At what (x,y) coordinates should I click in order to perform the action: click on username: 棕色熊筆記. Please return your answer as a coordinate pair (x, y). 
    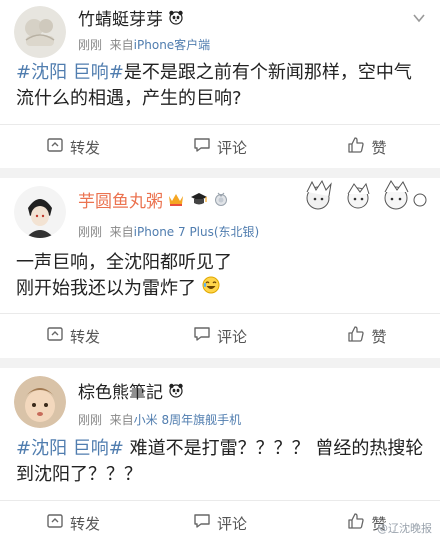
    Looking at the image, I should click on (131, 393).